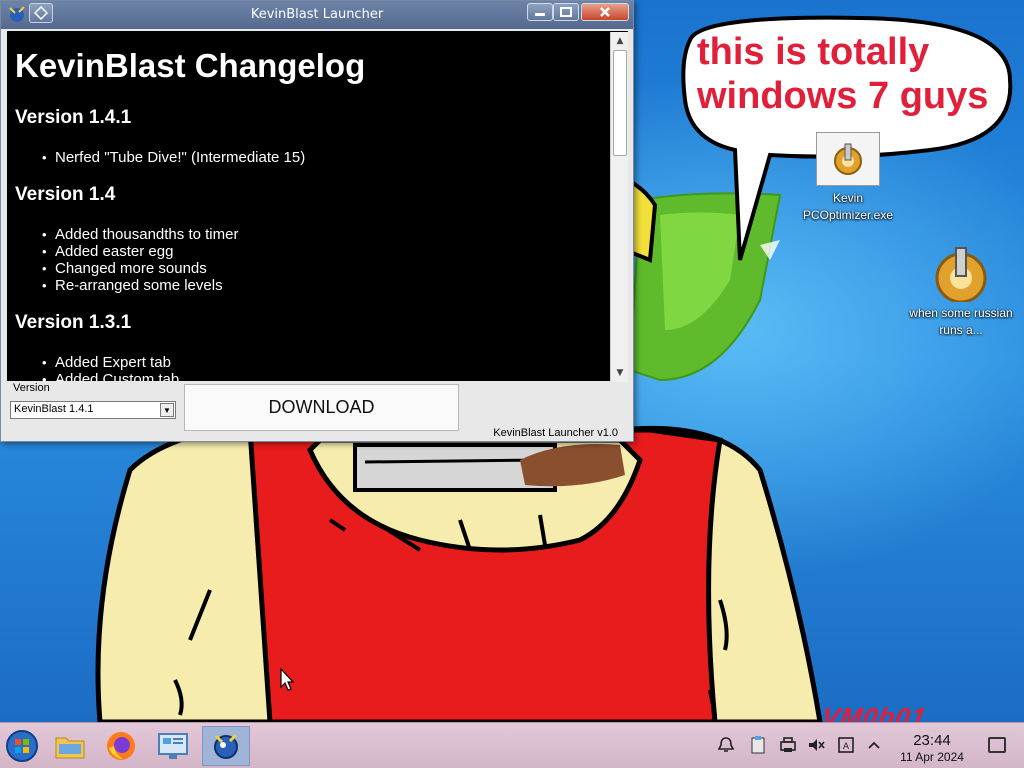  What do you see at coordinates (335, 234) in the screenshot?
I see `list-item: Added thousandths to timer` at bounding box center [335, 234].